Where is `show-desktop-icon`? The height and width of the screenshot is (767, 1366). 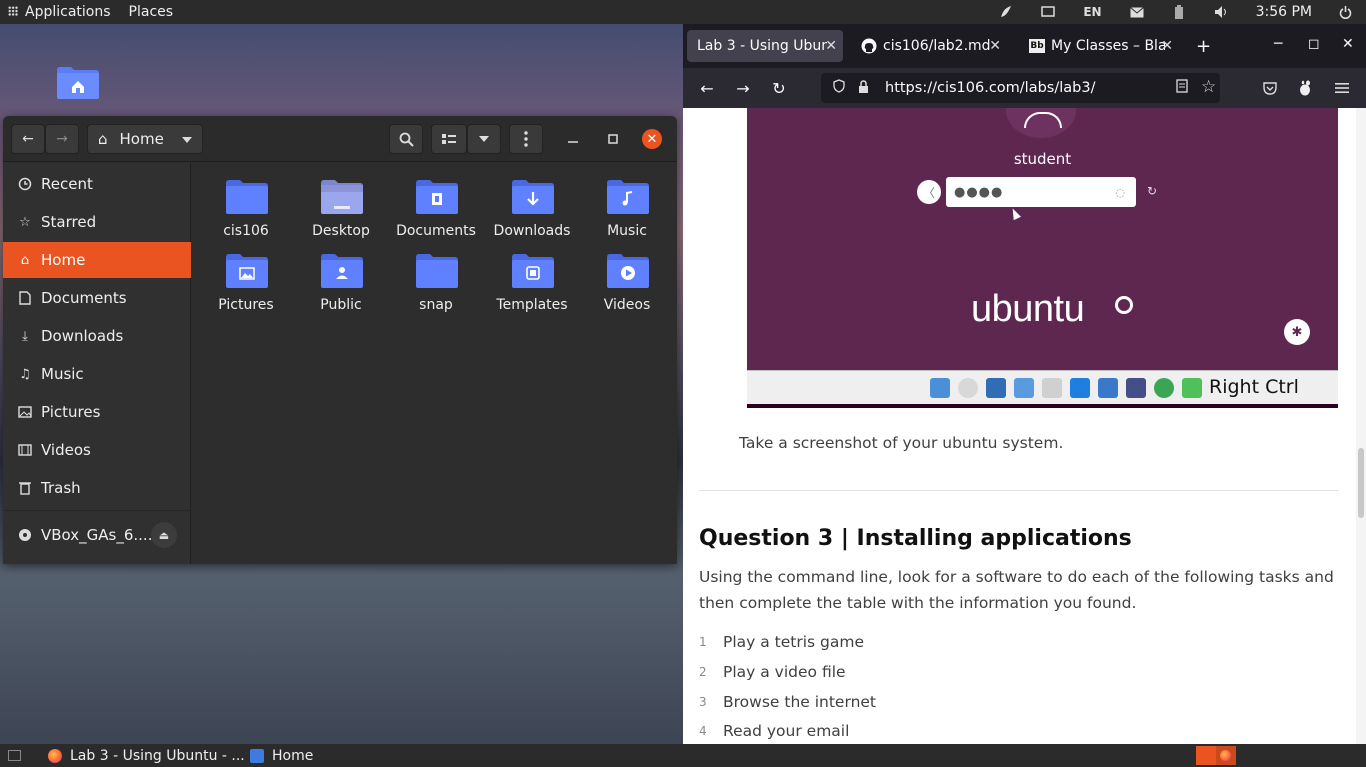 show-desktop-icon is located at coordinates (14, 755).